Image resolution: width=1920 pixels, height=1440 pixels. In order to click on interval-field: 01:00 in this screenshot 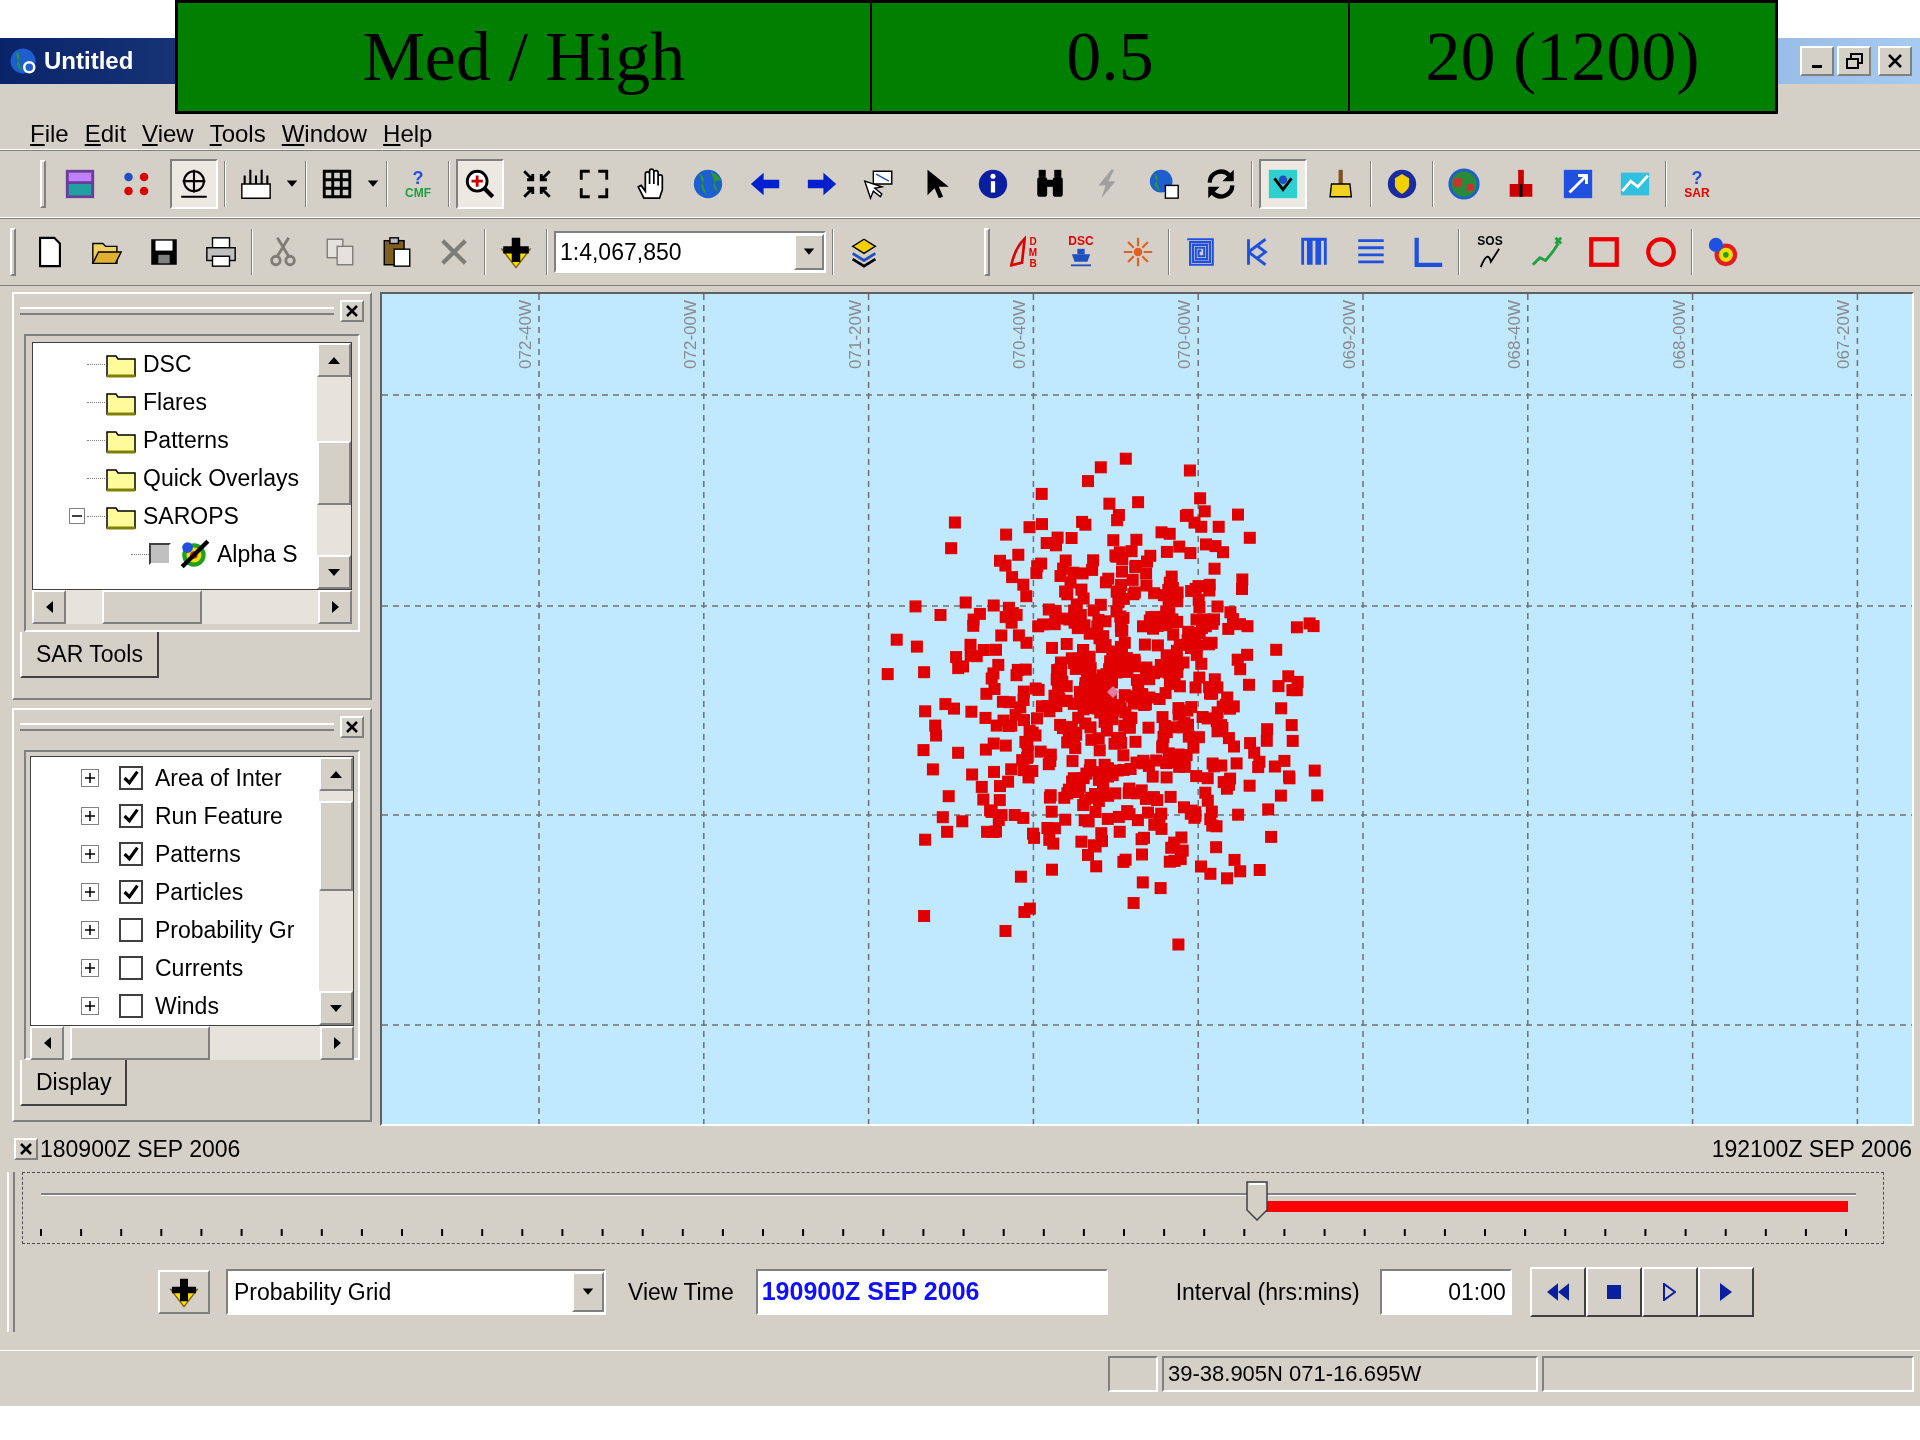, I will do `click(1445, 1292)`.